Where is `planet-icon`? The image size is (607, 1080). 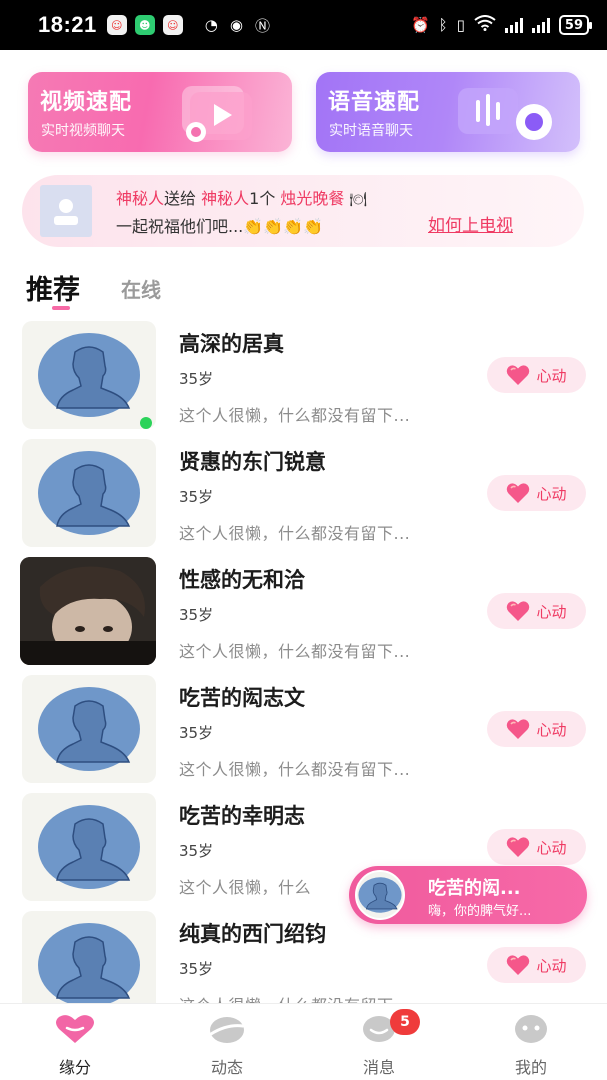 planet-icon is located at coordinates (227, 1030).